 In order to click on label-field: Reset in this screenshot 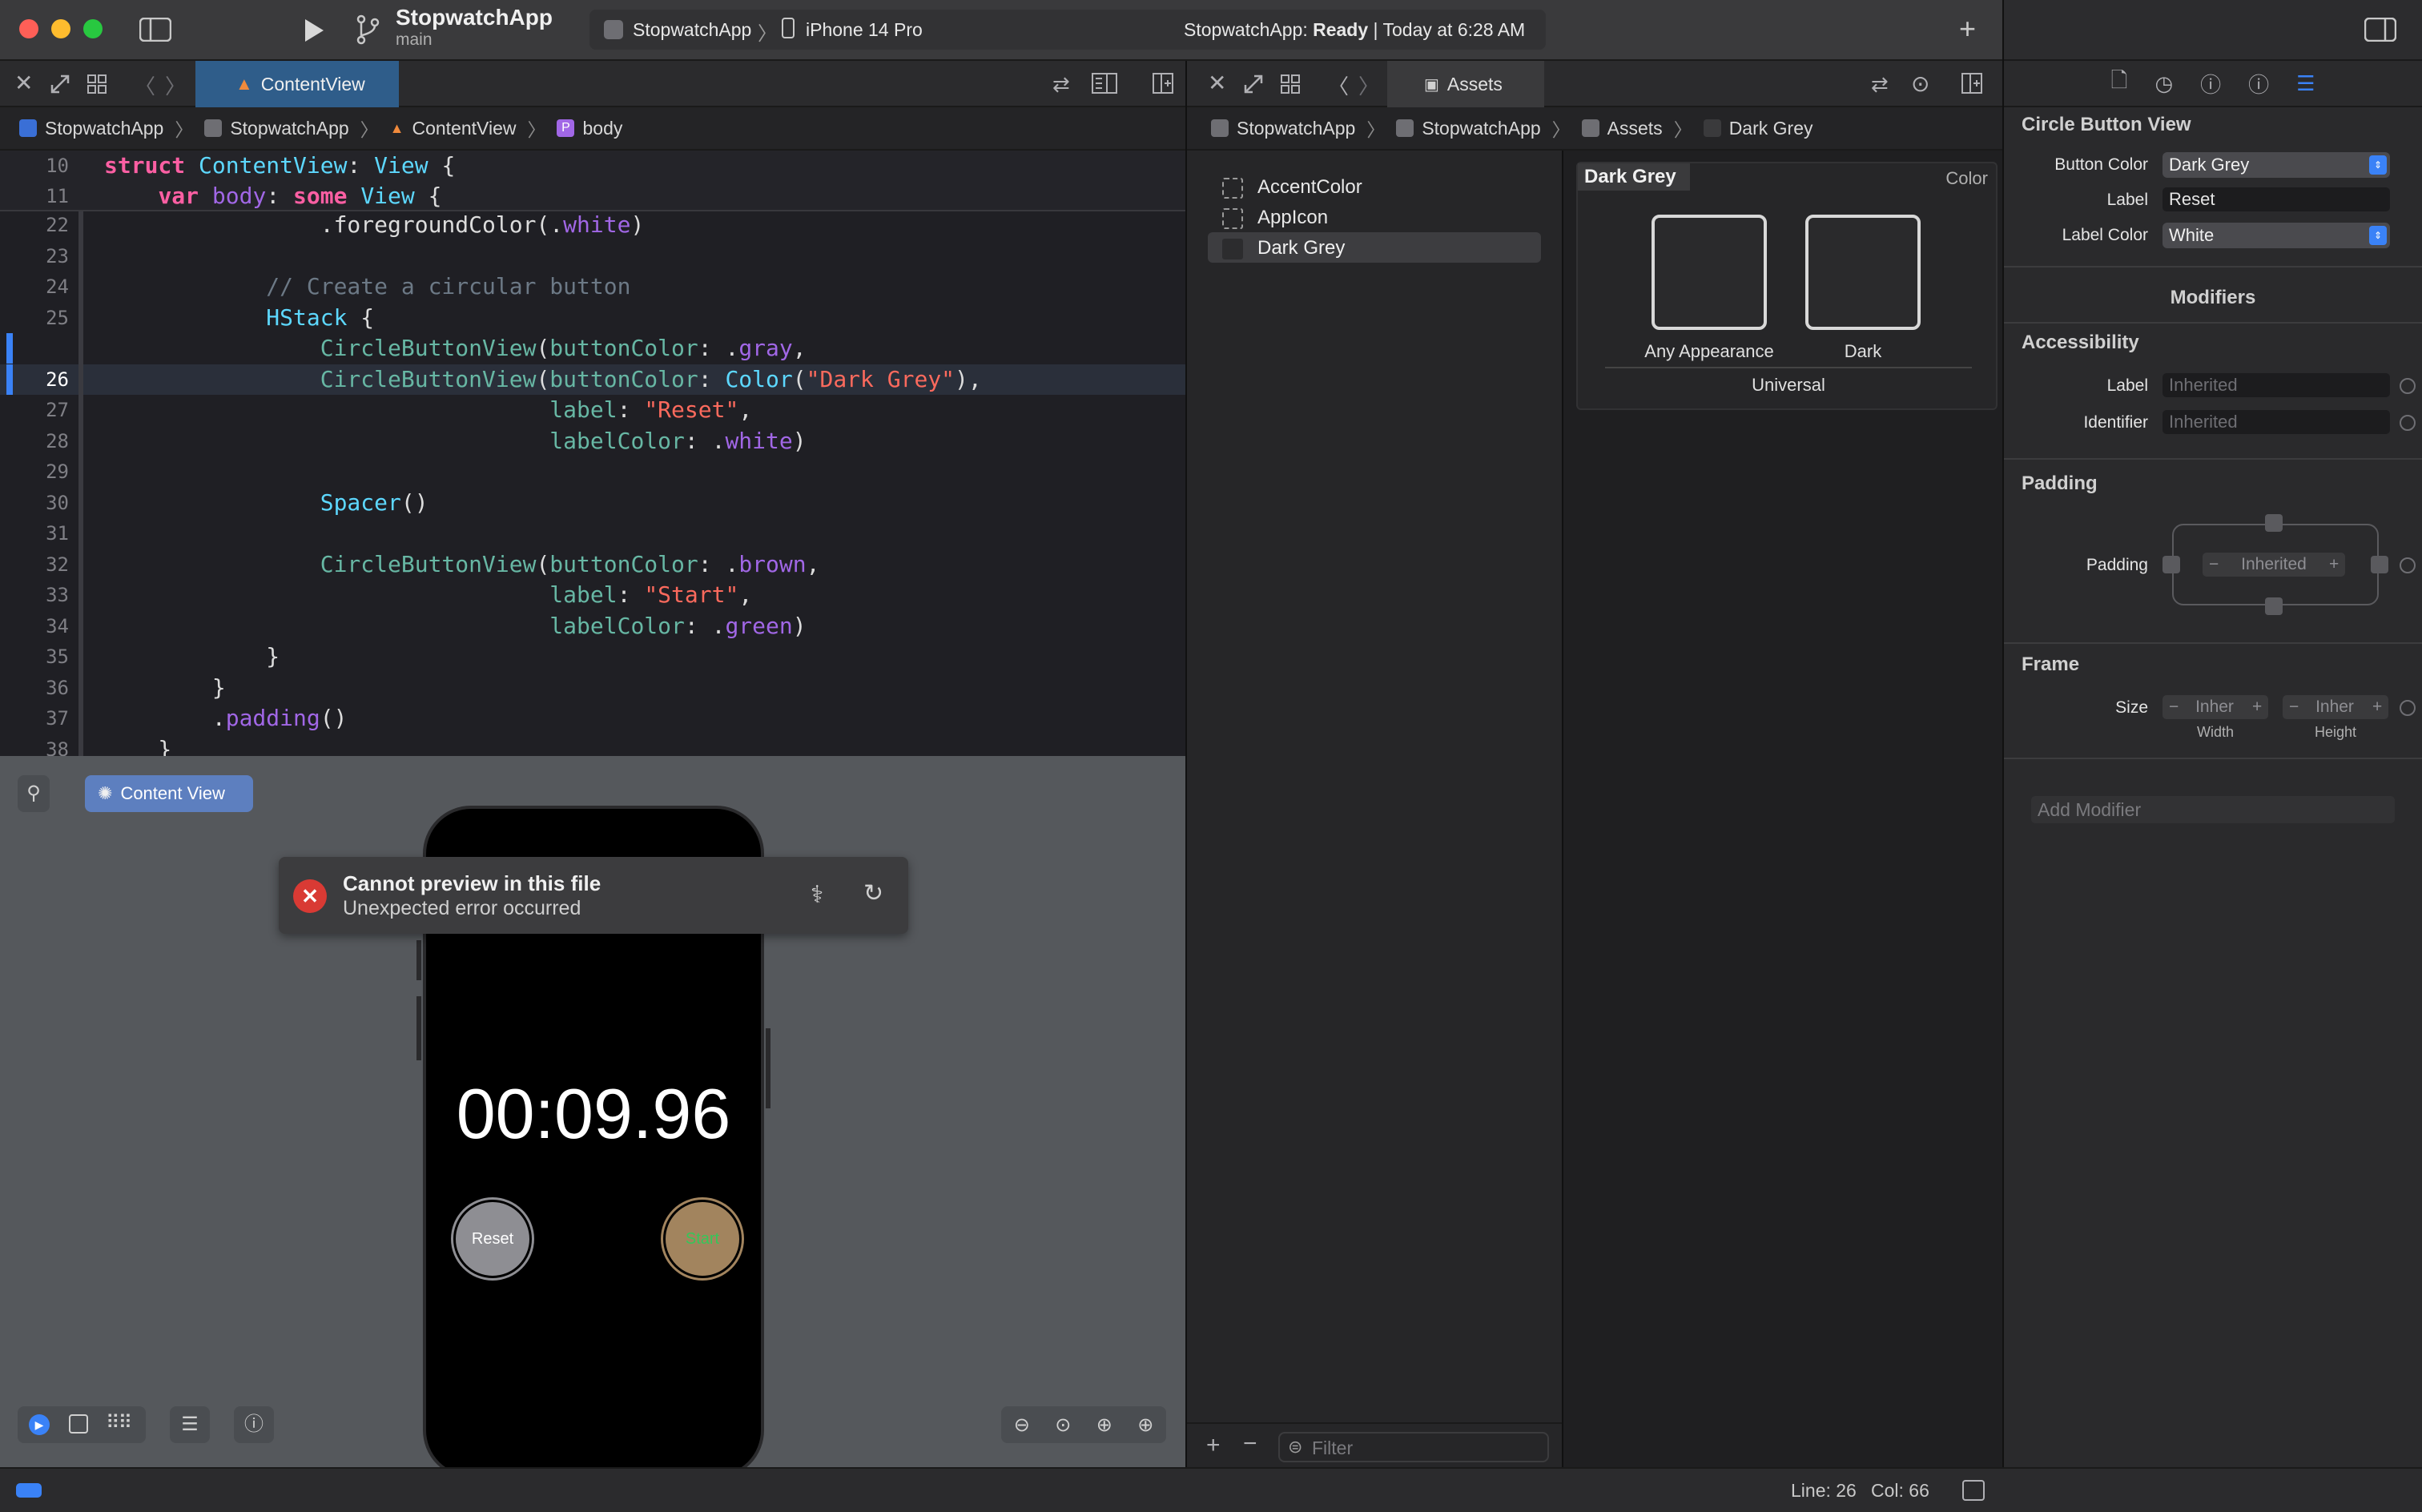, I will do `click(2276, 199)`.